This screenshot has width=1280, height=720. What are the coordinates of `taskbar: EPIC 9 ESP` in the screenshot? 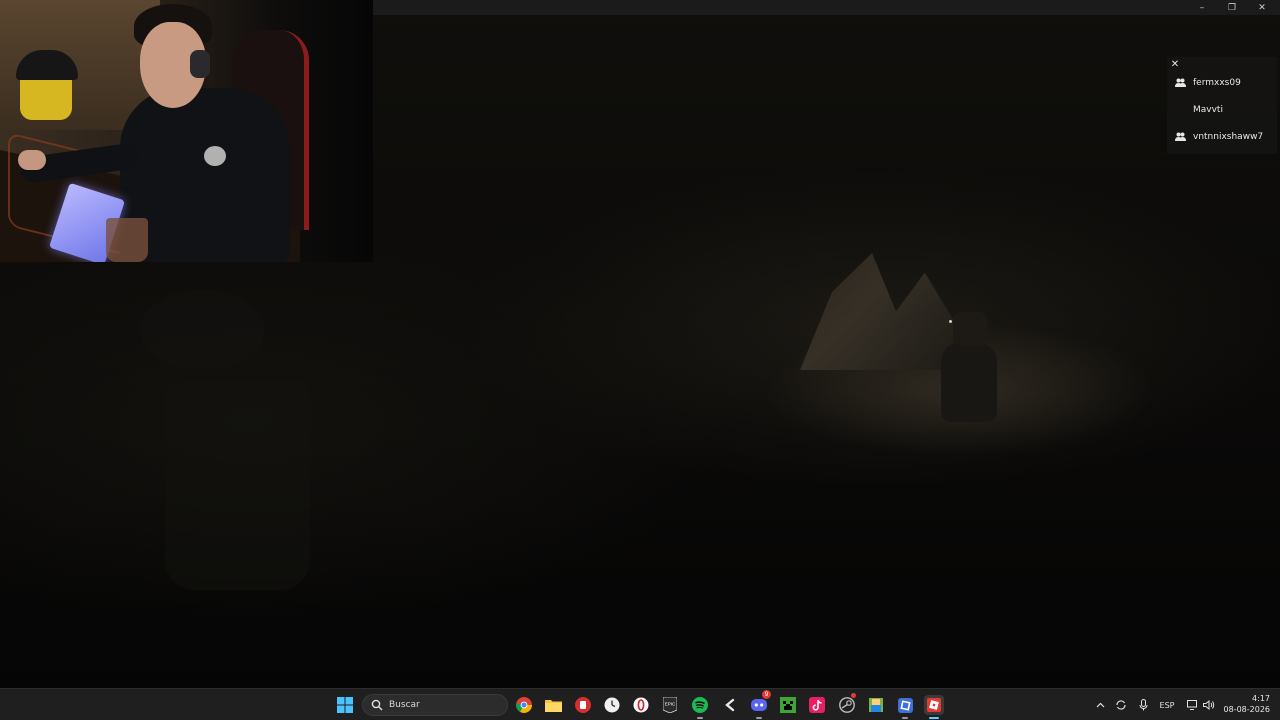 It's located at (640, 704).